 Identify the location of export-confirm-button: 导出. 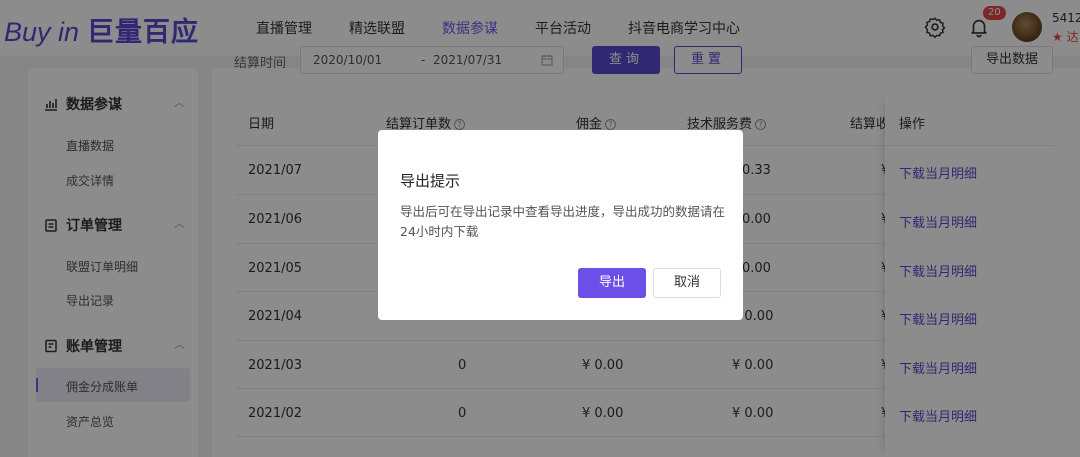
(612, 283).